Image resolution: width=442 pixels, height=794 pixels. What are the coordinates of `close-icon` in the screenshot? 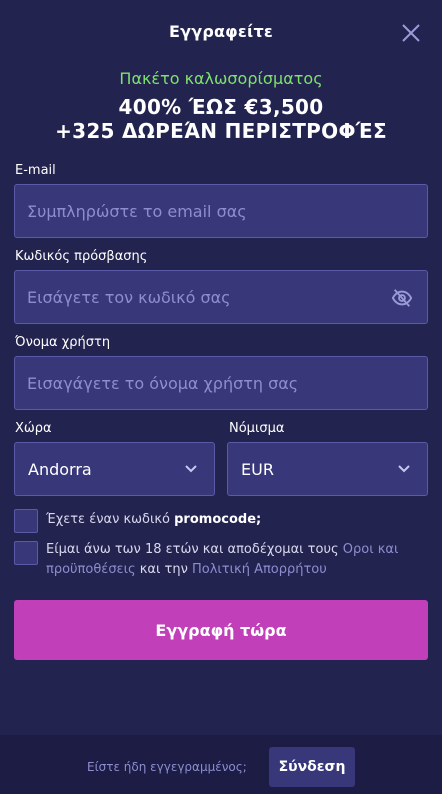 It's located at (411, 33).